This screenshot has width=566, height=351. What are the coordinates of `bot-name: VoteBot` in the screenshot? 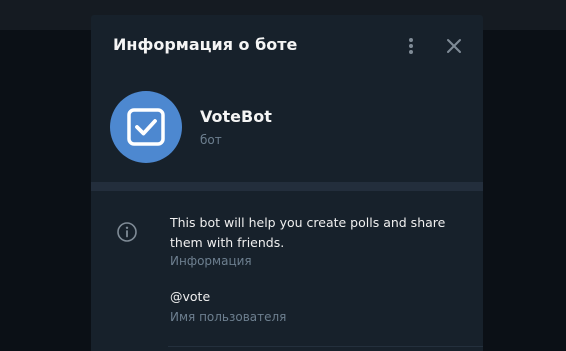 It's located at (236, 116).